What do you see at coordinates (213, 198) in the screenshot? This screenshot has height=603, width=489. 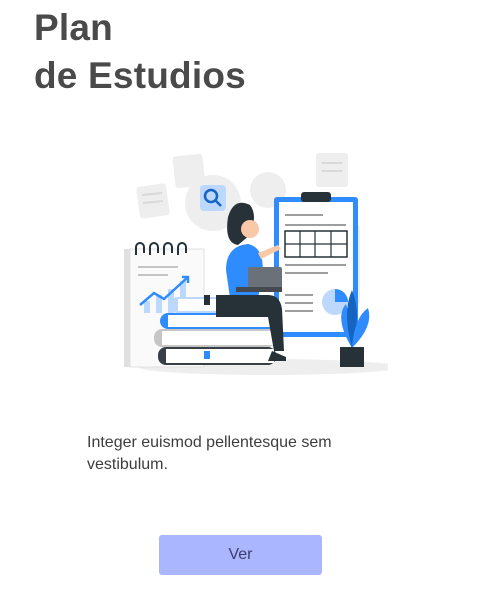 I see `search-icon` at bounding box center [213, 198].